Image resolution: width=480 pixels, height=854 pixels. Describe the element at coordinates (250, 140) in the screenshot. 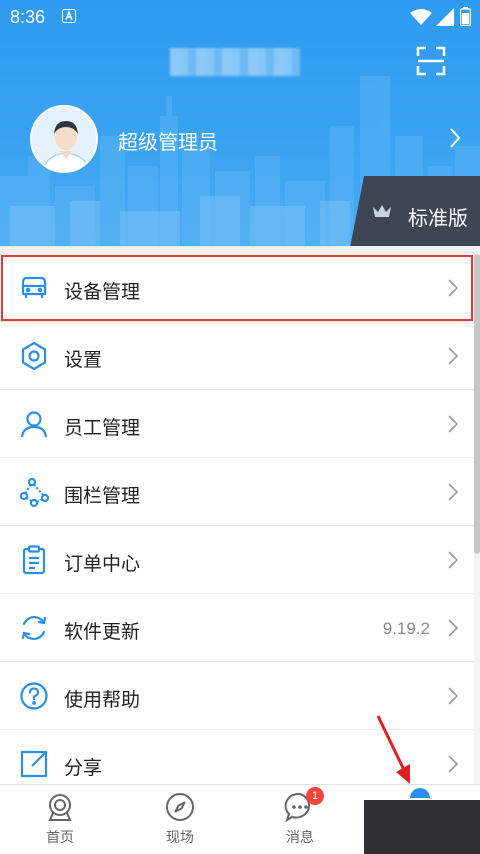

I see `profile-row: 超级管理员` at that location.